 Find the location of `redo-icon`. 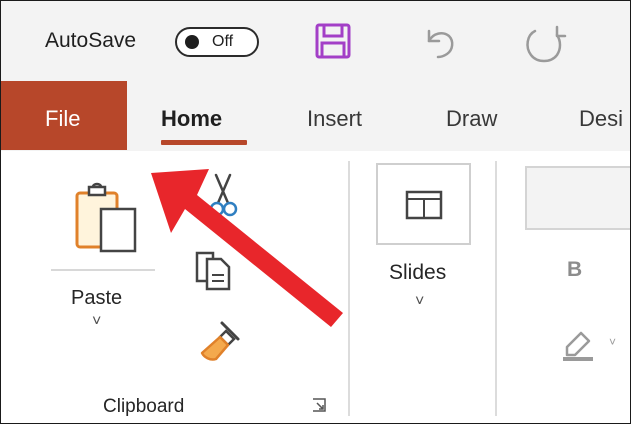

redo-icon is located at coordinates (545, 45).